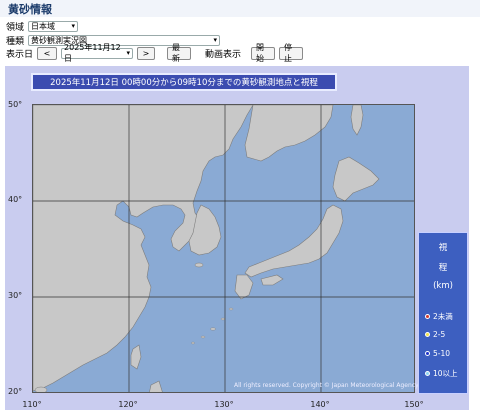 Image resolution: width=480 pixels, height=416 pixels. Describe the element at coordinates (443, 286) in the screenshot. I see `legend-unit: (km)` at that location.